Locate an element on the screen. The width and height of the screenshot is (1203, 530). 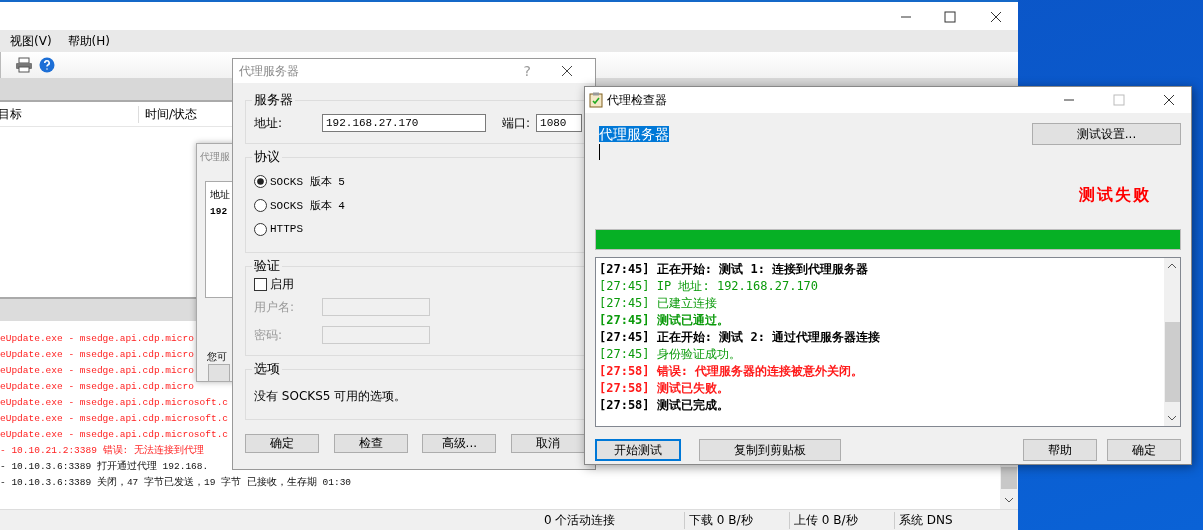
text-cursor is located at coordinates (599, 152).